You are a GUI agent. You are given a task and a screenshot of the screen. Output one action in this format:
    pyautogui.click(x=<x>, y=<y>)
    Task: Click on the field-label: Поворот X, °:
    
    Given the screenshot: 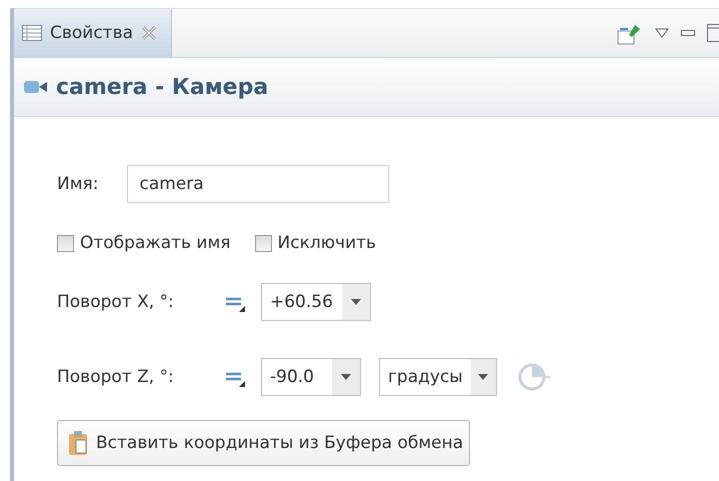 What is the action you would take?
    pyautogui.click(x=116, y=302)
    